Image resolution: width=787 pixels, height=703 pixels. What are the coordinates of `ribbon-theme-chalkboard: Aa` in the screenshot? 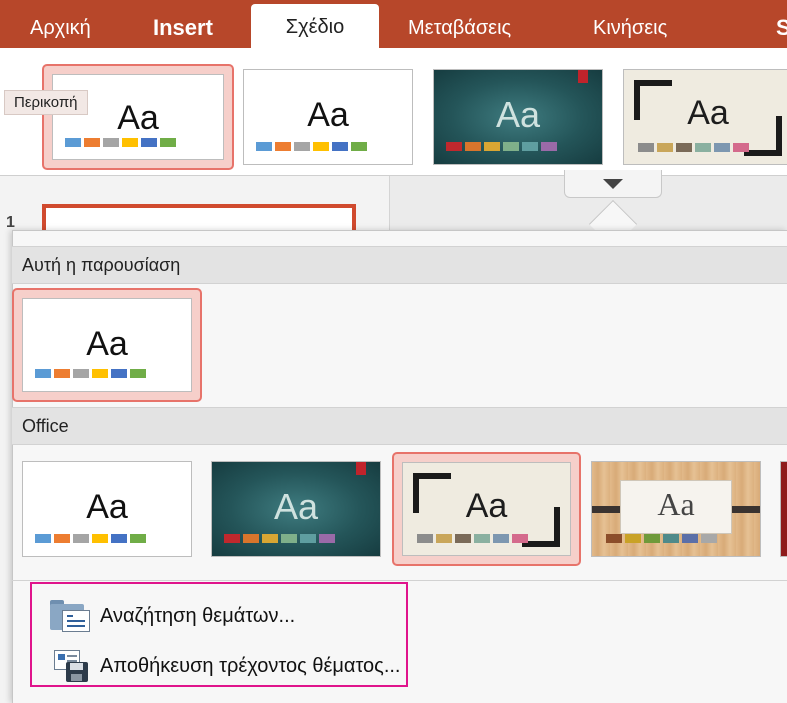 It's located at (518, 117).